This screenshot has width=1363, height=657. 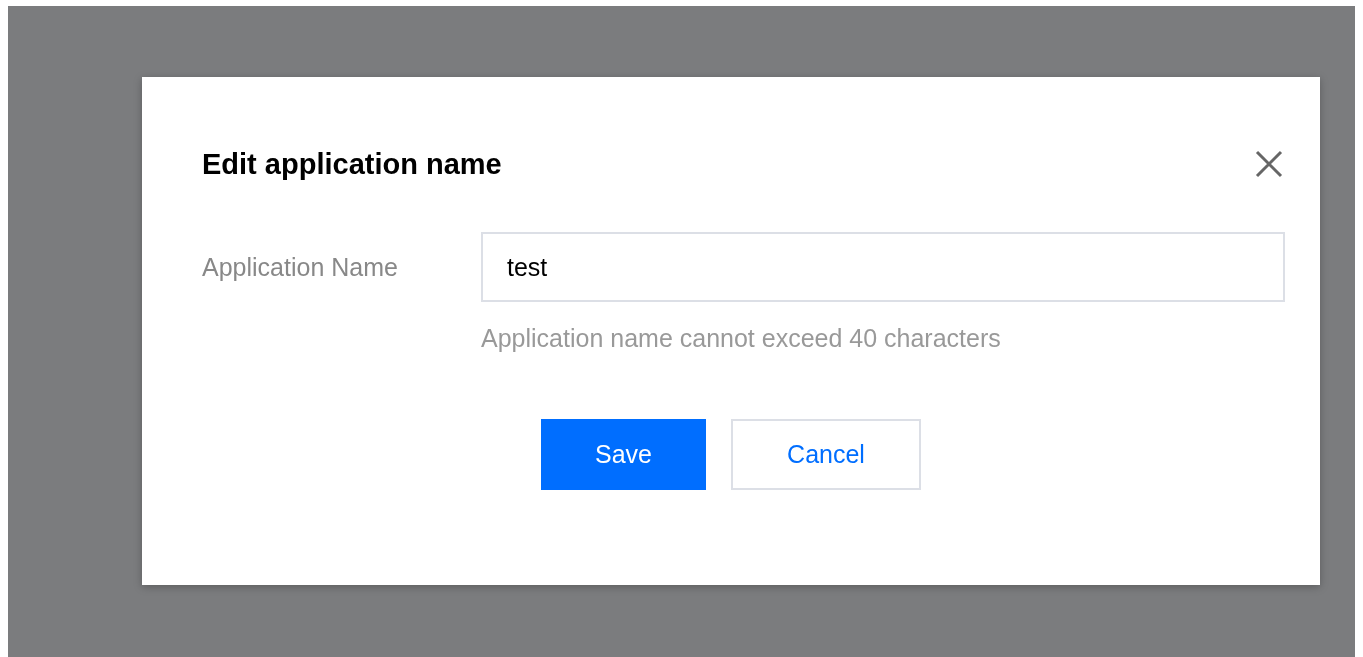 I want to click on field-label: Application Name, so click(x=300, y=267).